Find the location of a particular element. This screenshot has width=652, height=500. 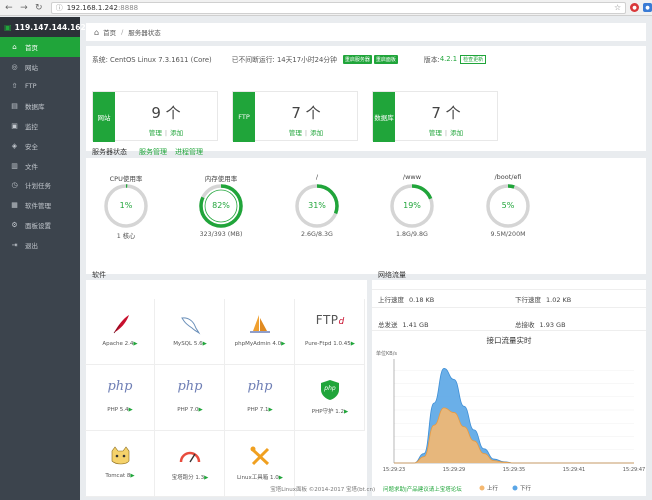

gauge-label: /boot/efi is located at coordinates (508, 177).